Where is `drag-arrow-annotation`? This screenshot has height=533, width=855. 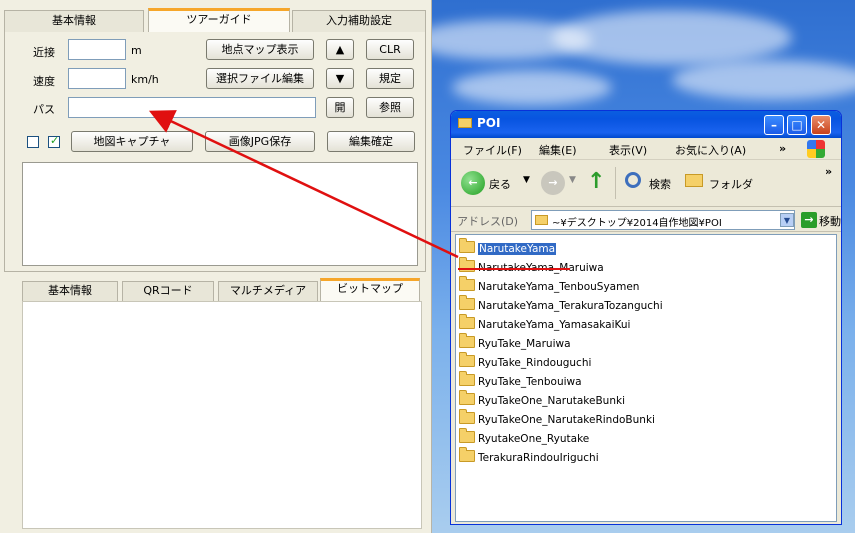
drag-arrow-annotation is located at coordinates (303, 184).